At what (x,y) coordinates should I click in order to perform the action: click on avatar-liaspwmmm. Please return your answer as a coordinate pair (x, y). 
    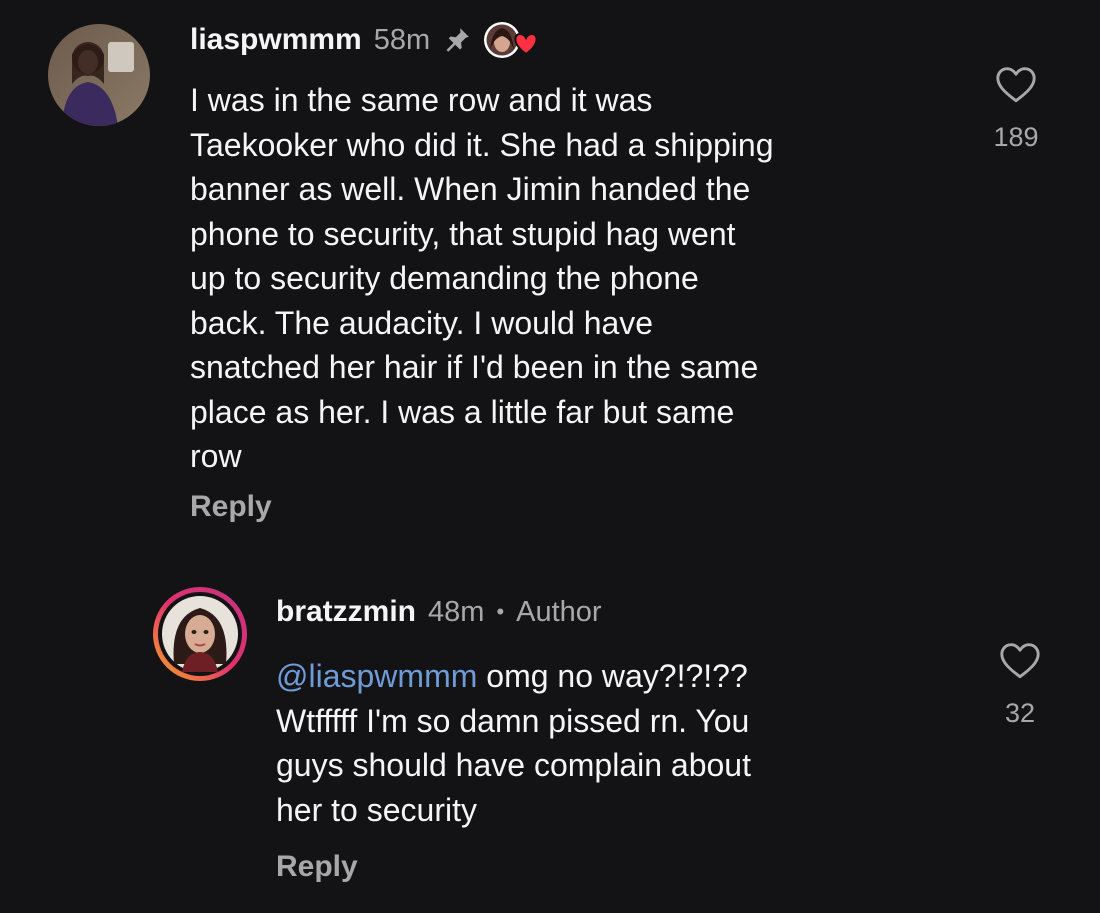
    Looking at the image, I should click on (99, 75).